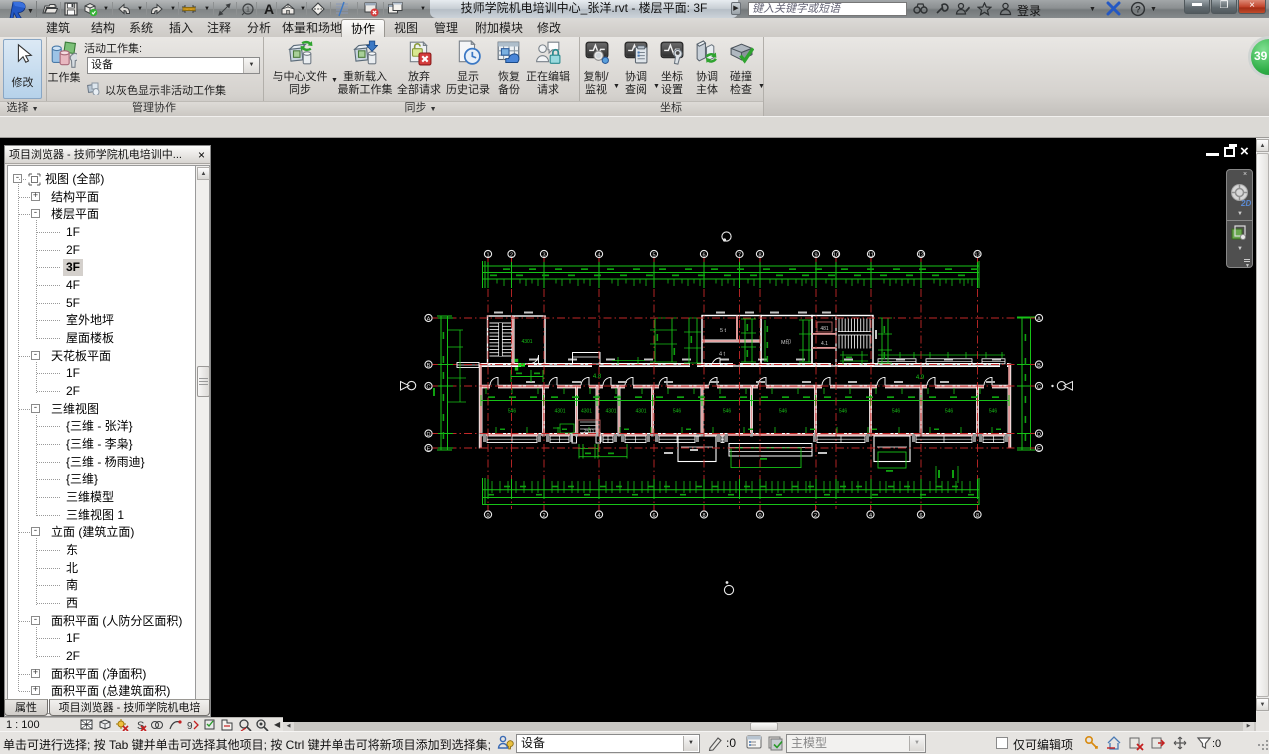 This screenshot has width=1269, height=754. Describe the element at coordinates (836, 255) in the screenshot. I see `svg-text: 10` at that location.